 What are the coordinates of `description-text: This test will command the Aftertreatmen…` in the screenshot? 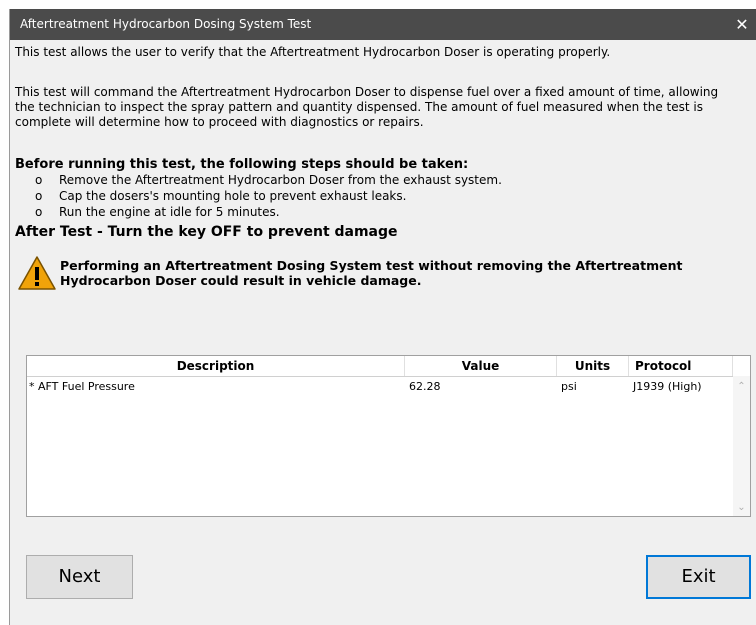 It's located at (367, 107).